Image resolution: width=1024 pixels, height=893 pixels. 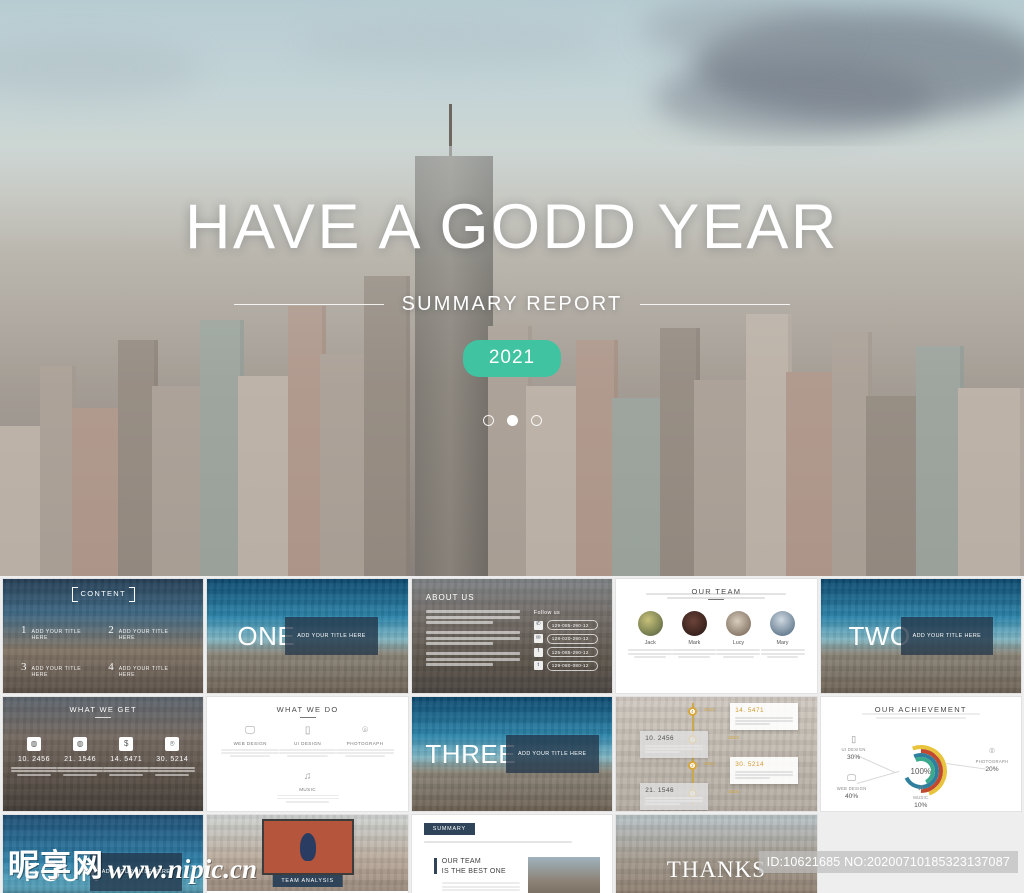 I want to click on slide-badge: TEAM ANALYSIS, so click(x=307, y=881).